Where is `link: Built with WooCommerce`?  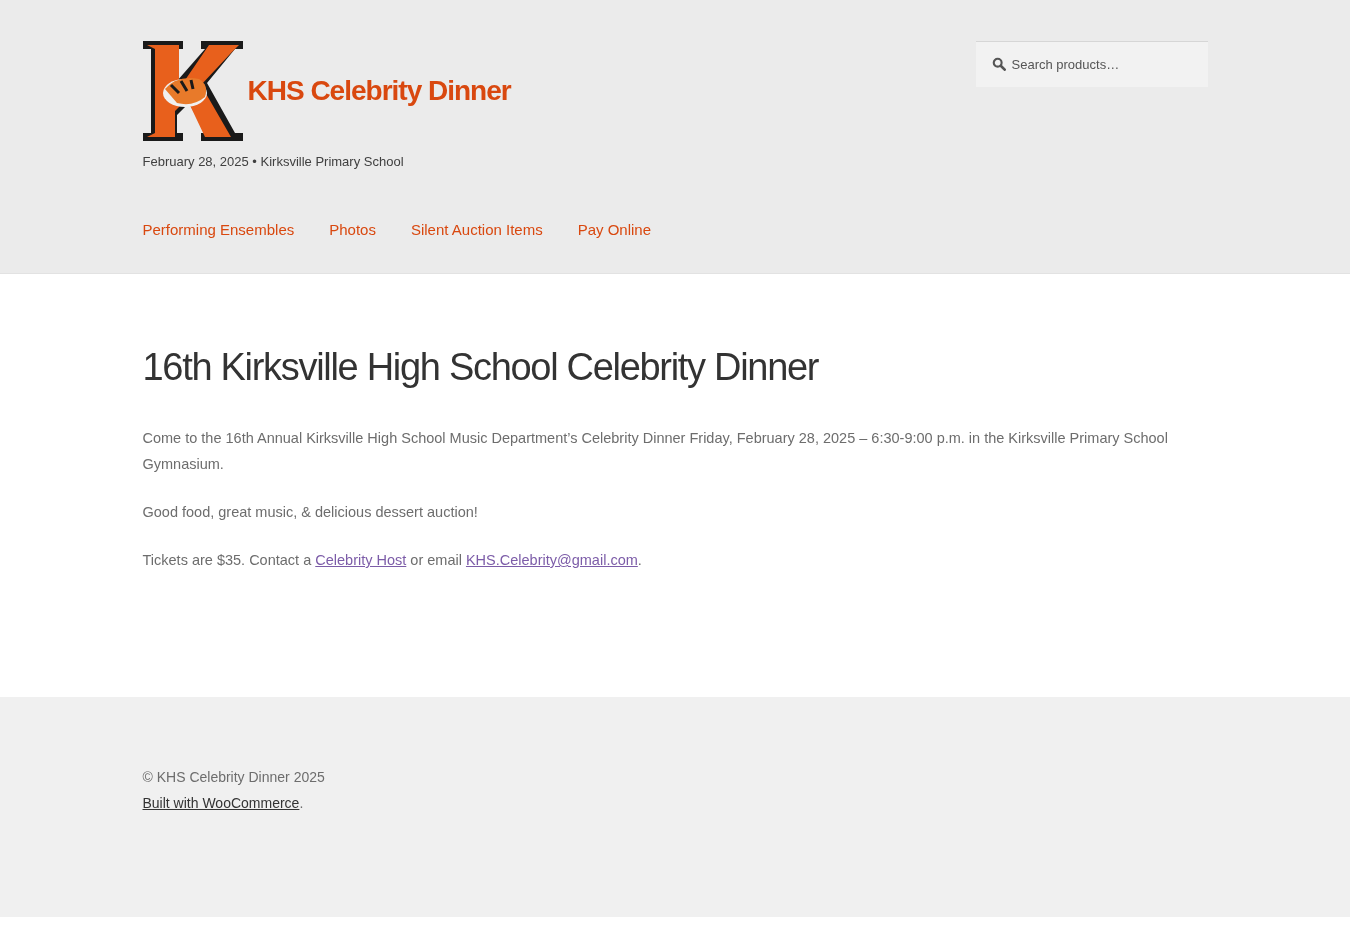
link: Built with WooCommerce is located at coordinates (221, 803).